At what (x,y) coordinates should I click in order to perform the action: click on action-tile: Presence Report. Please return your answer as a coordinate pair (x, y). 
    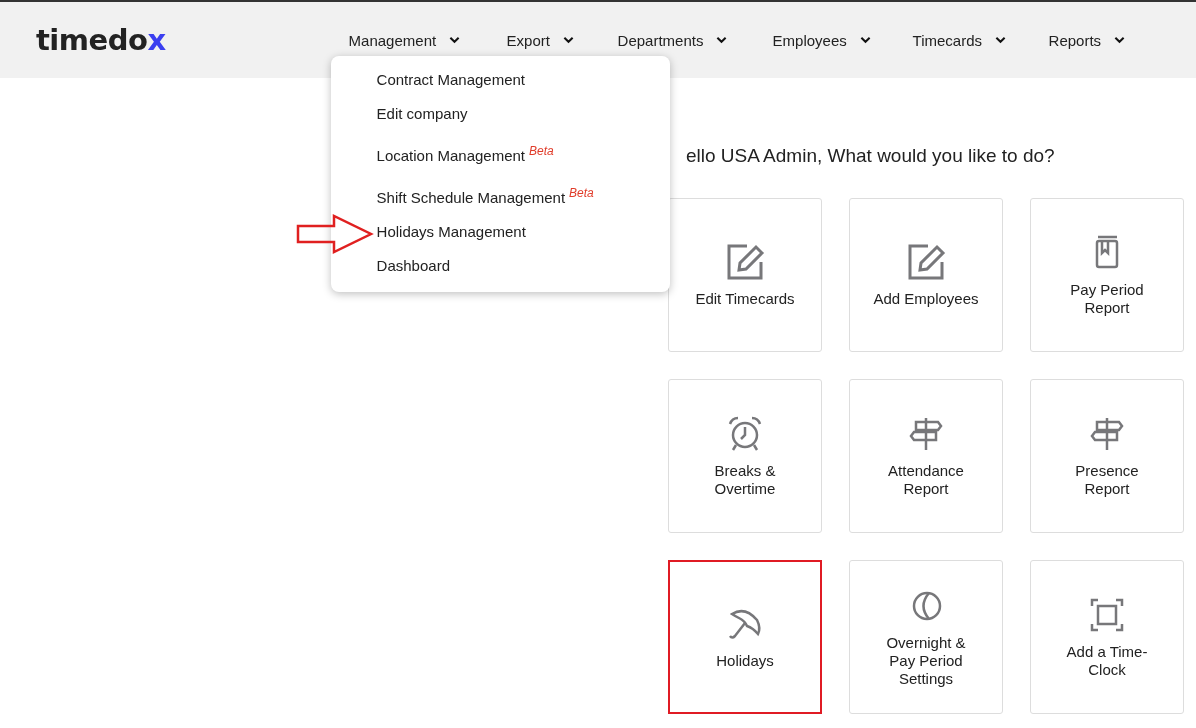
    Looking at the image, I should click on (1107, 456).